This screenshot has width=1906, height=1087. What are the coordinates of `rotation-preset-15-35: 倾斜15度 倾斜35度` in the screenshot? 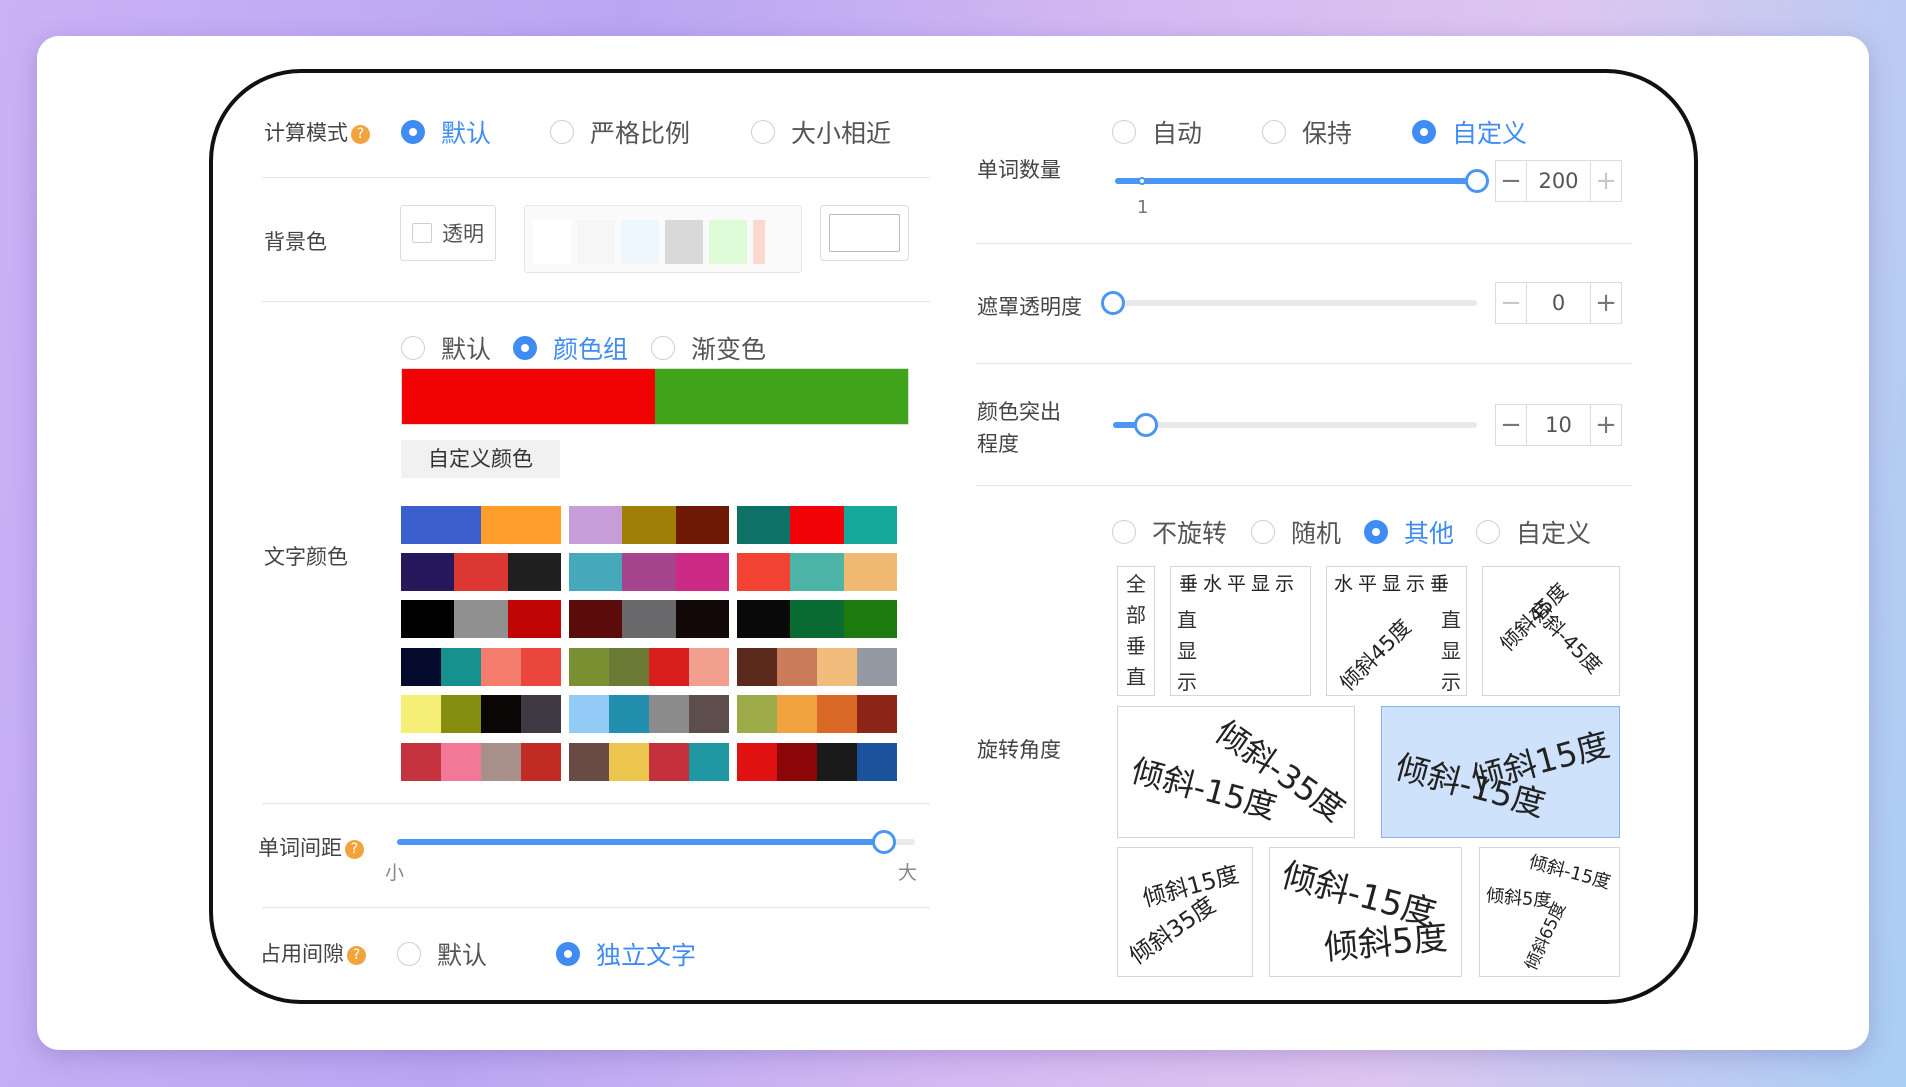 It's located at (1185, 912).